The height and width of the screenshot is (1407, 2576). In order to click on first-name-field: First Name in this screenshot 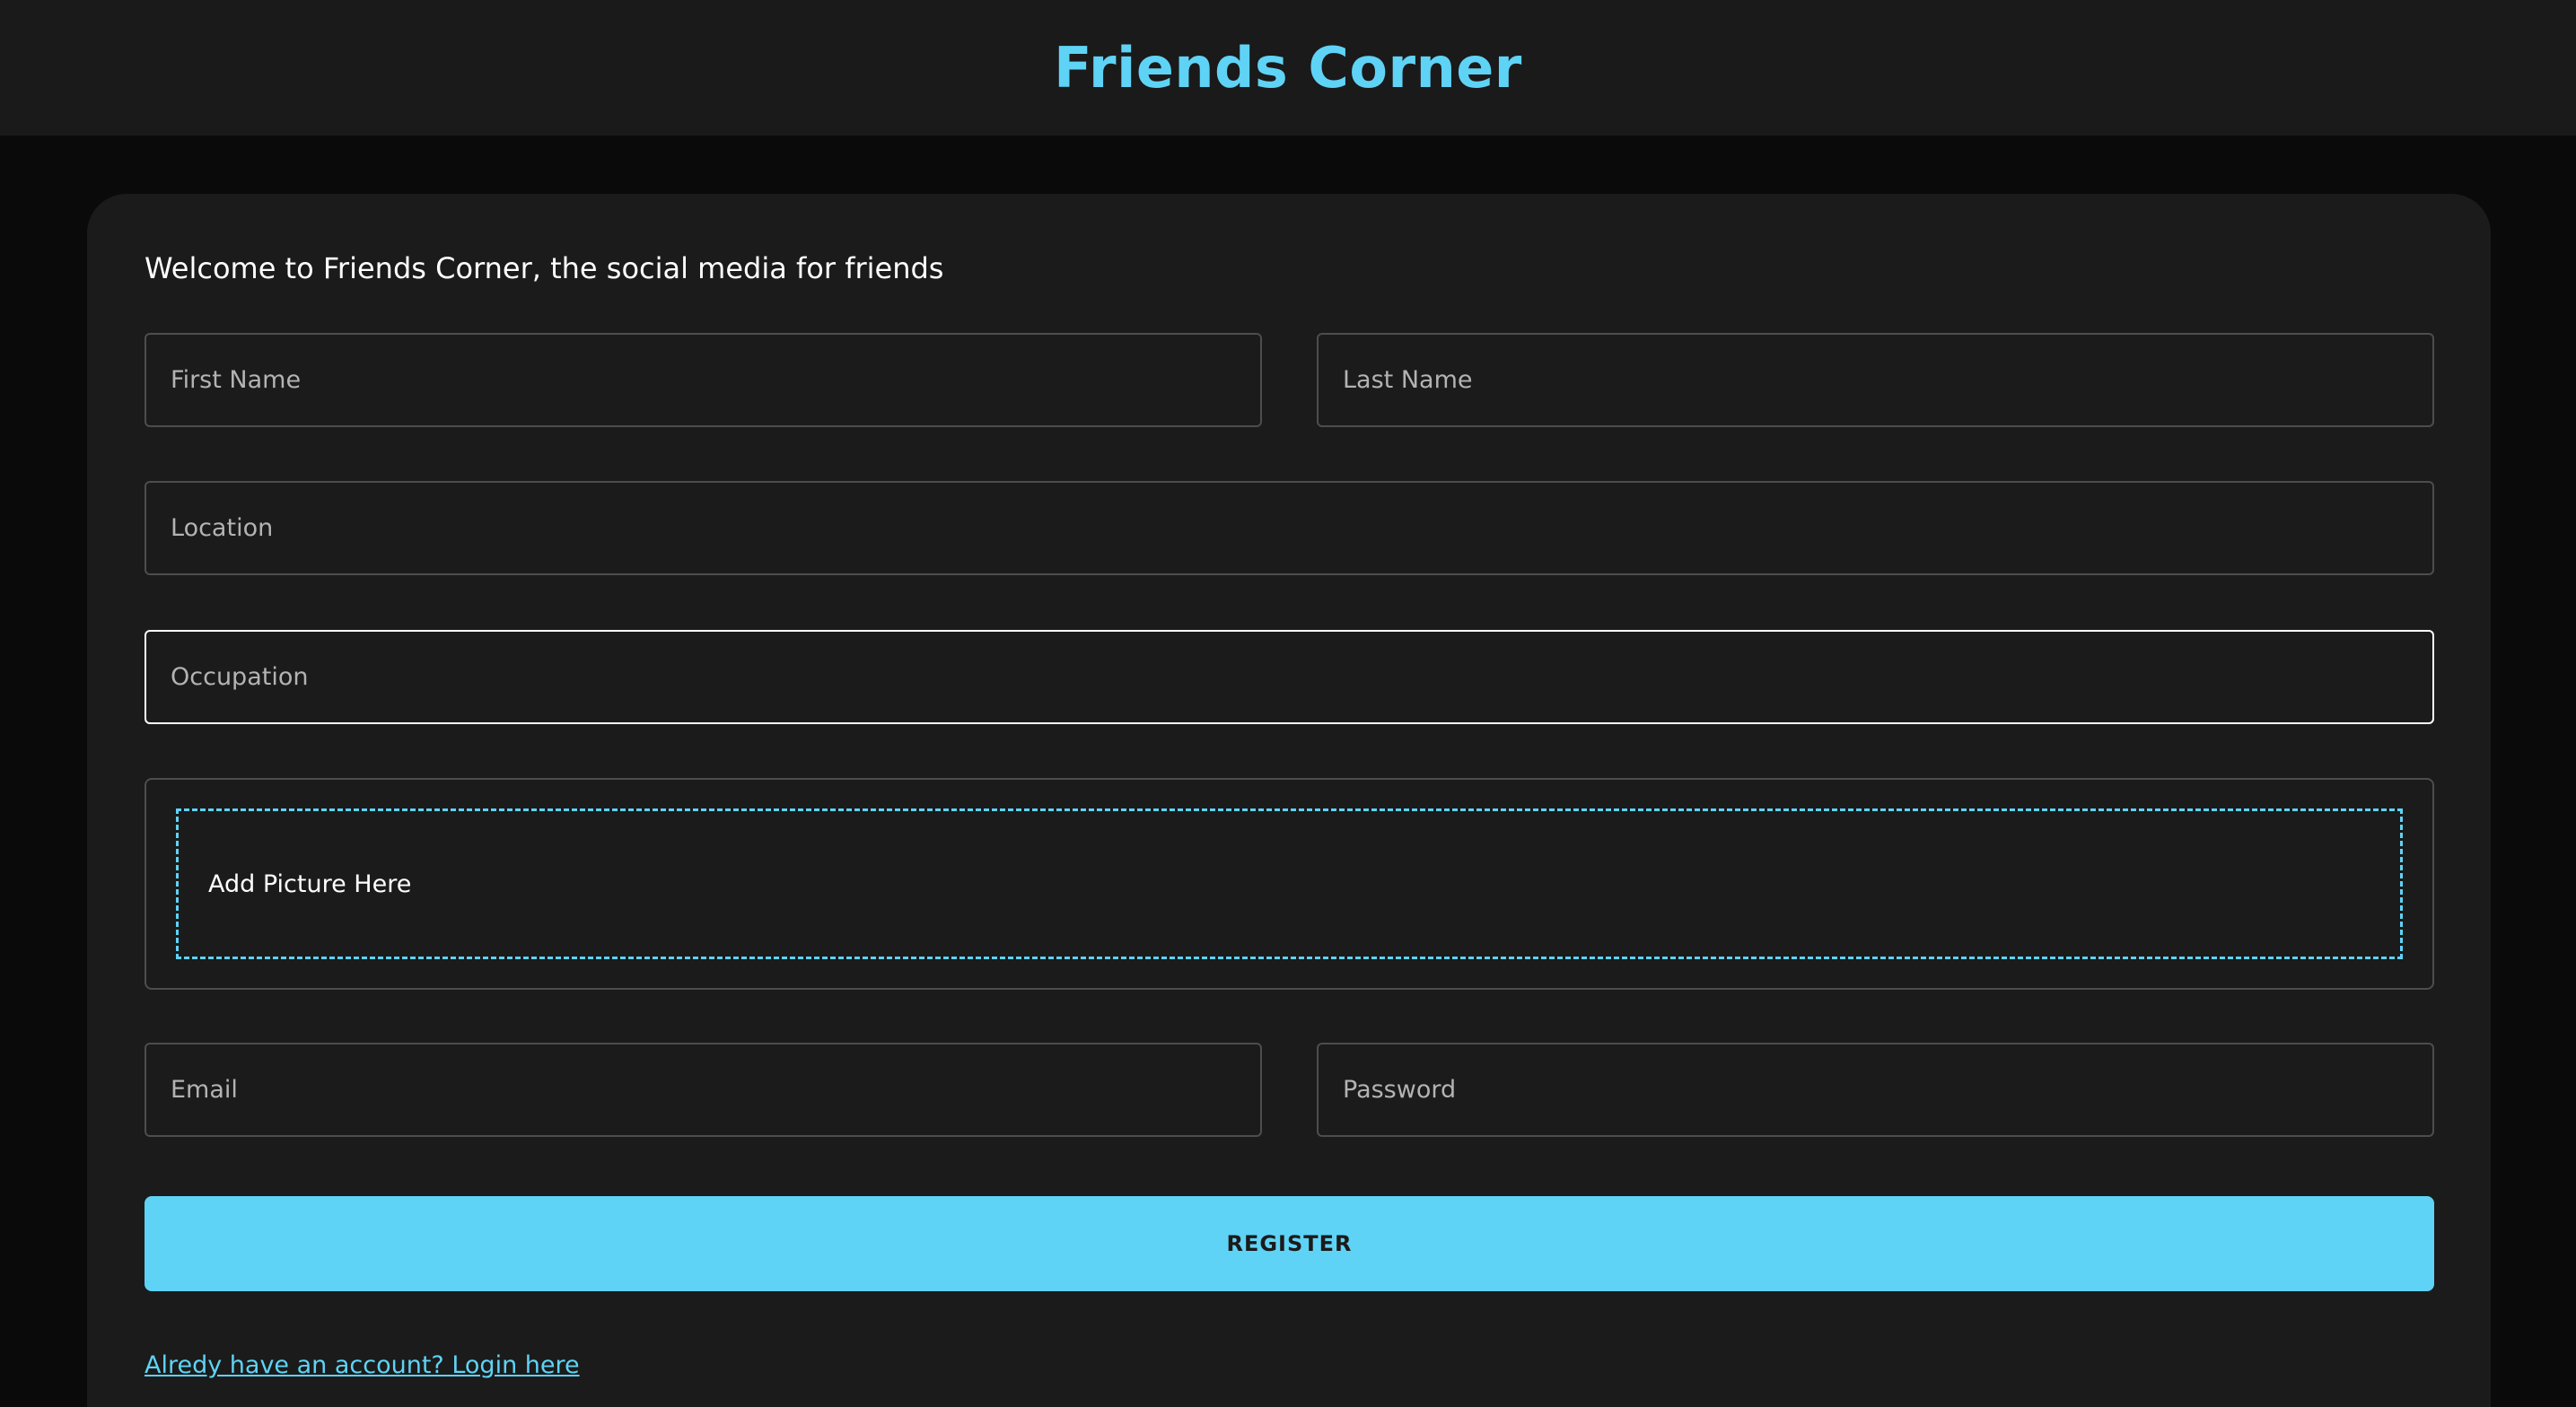, I will do `click(703, 380)`.